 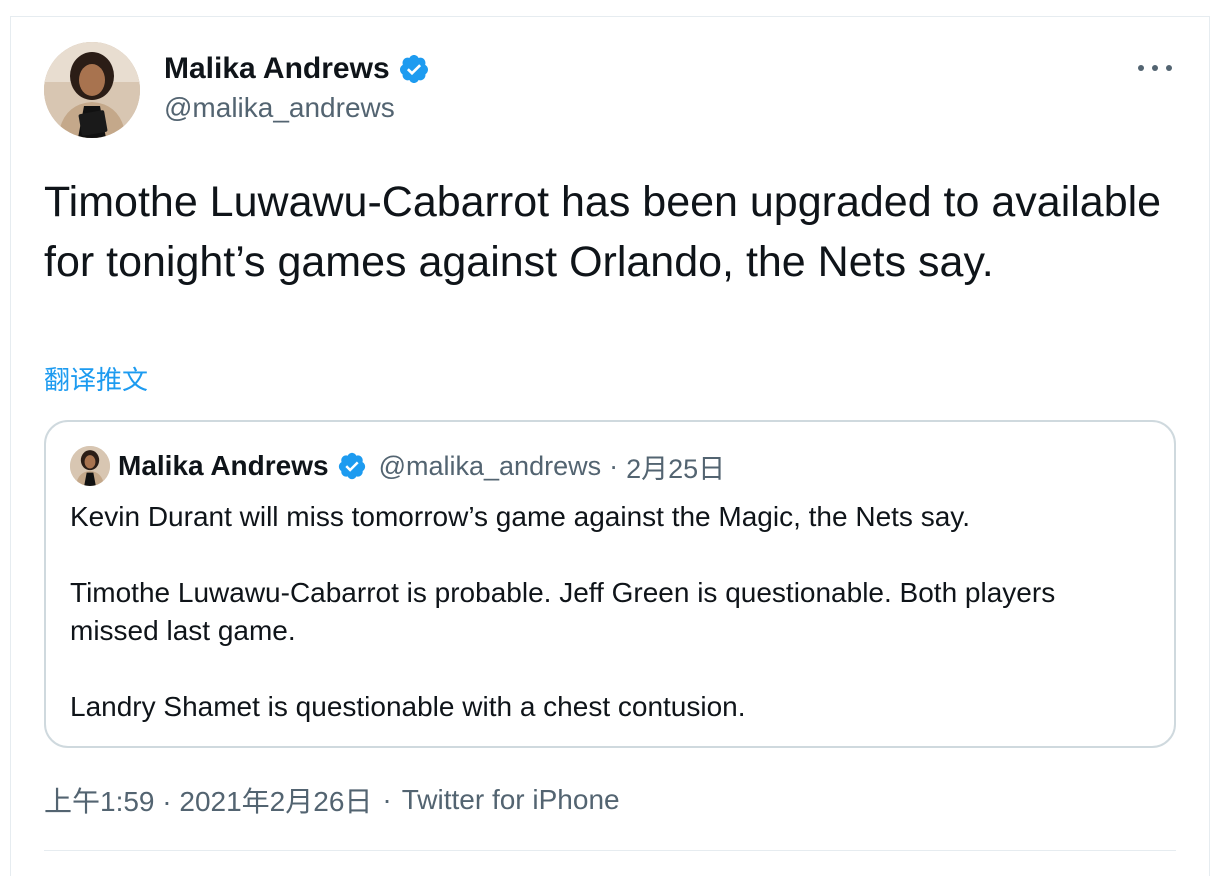 I want to click on quoted-author-avatar, so click(x=90, y=466).